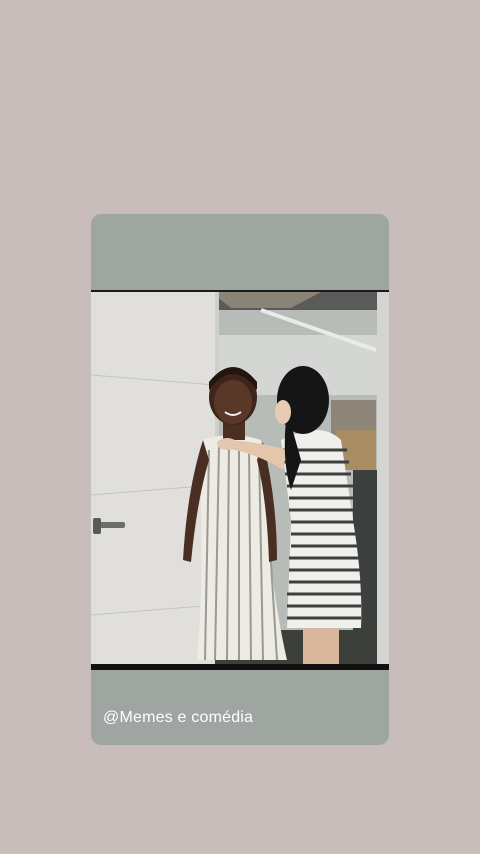 Image resolution: width=480 pixels, height=854 pixels. I want to click on post-caption: @Memes e comédia, so click(178, 718).